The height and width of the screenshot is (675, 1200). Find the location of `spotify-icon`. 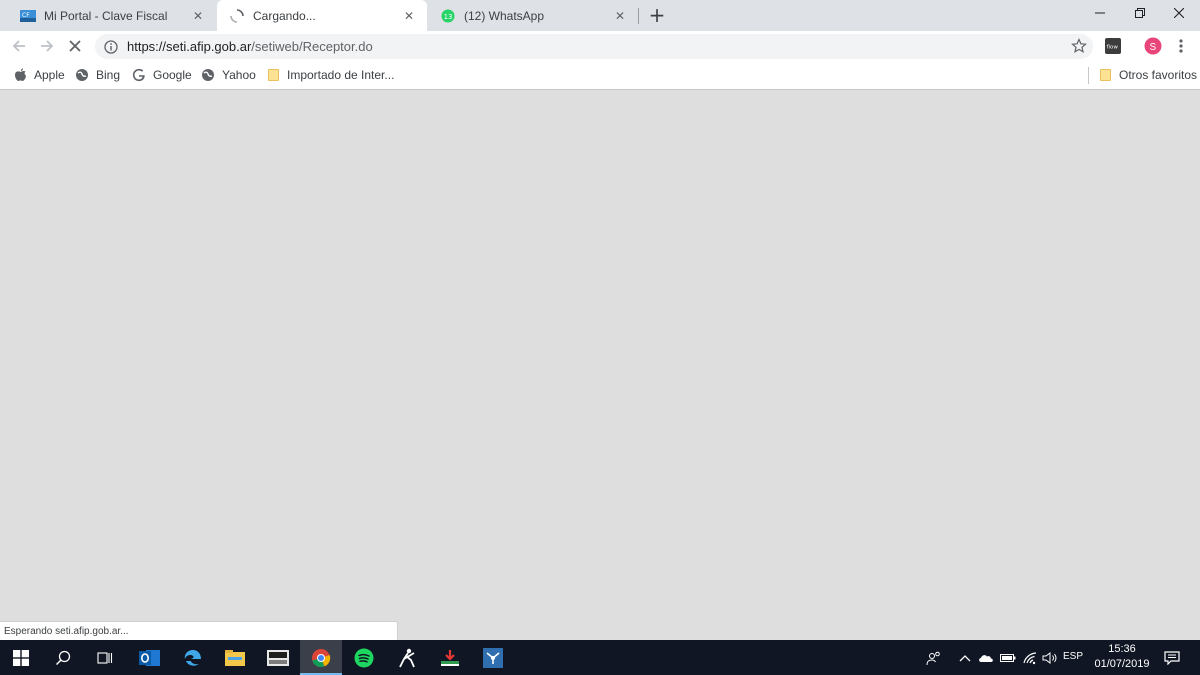

spotify-icon is located at coordinates (364, 657).